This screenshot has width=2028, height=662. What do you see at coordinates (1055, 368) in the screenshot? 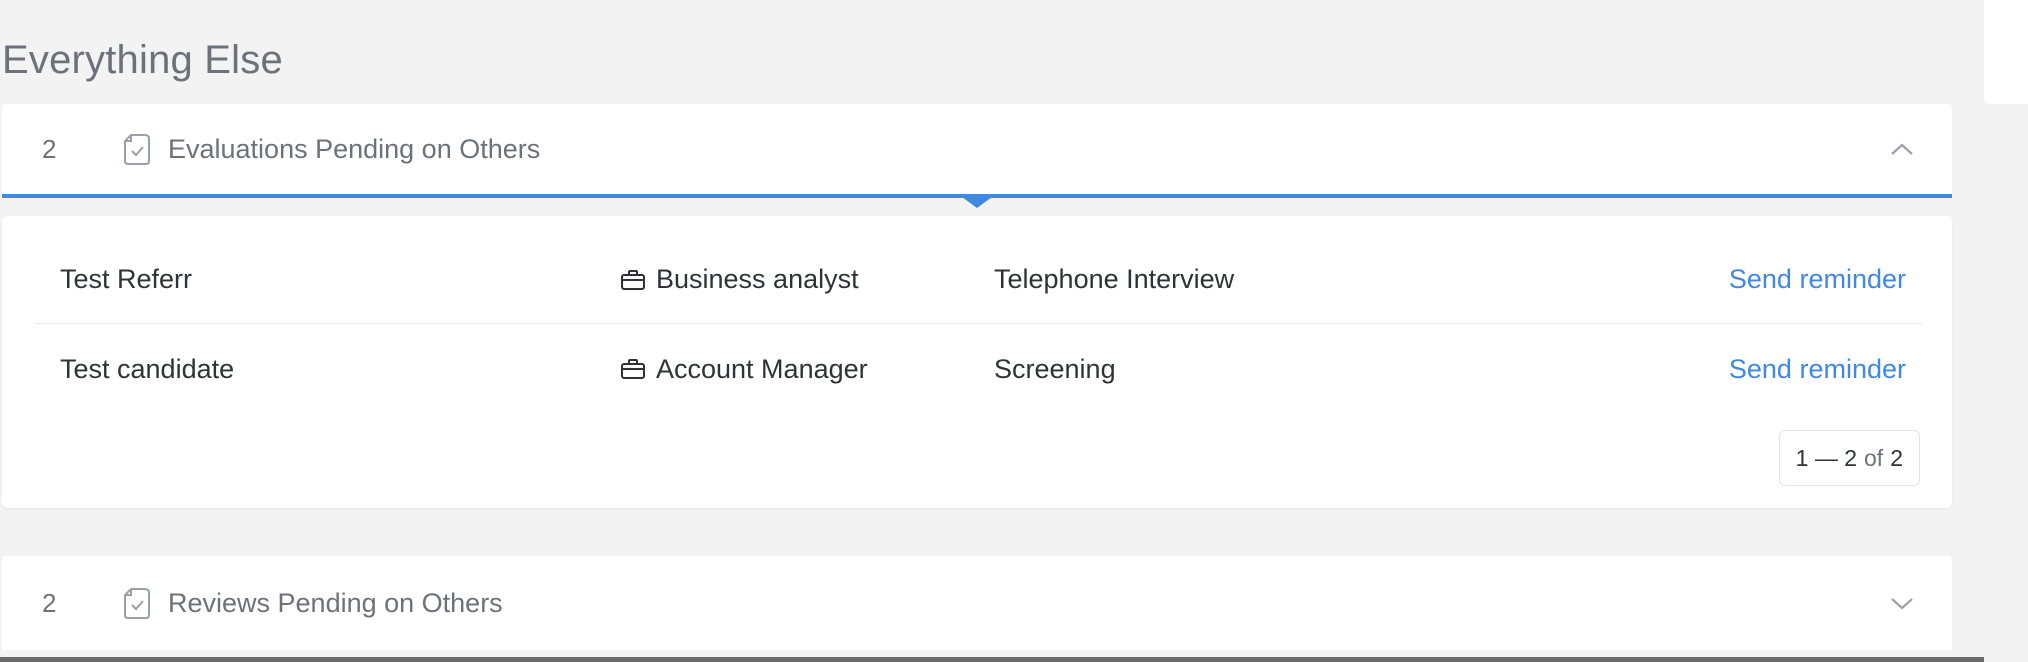
I see `interview-stage: Screening` at bounding box center [1055, 368].